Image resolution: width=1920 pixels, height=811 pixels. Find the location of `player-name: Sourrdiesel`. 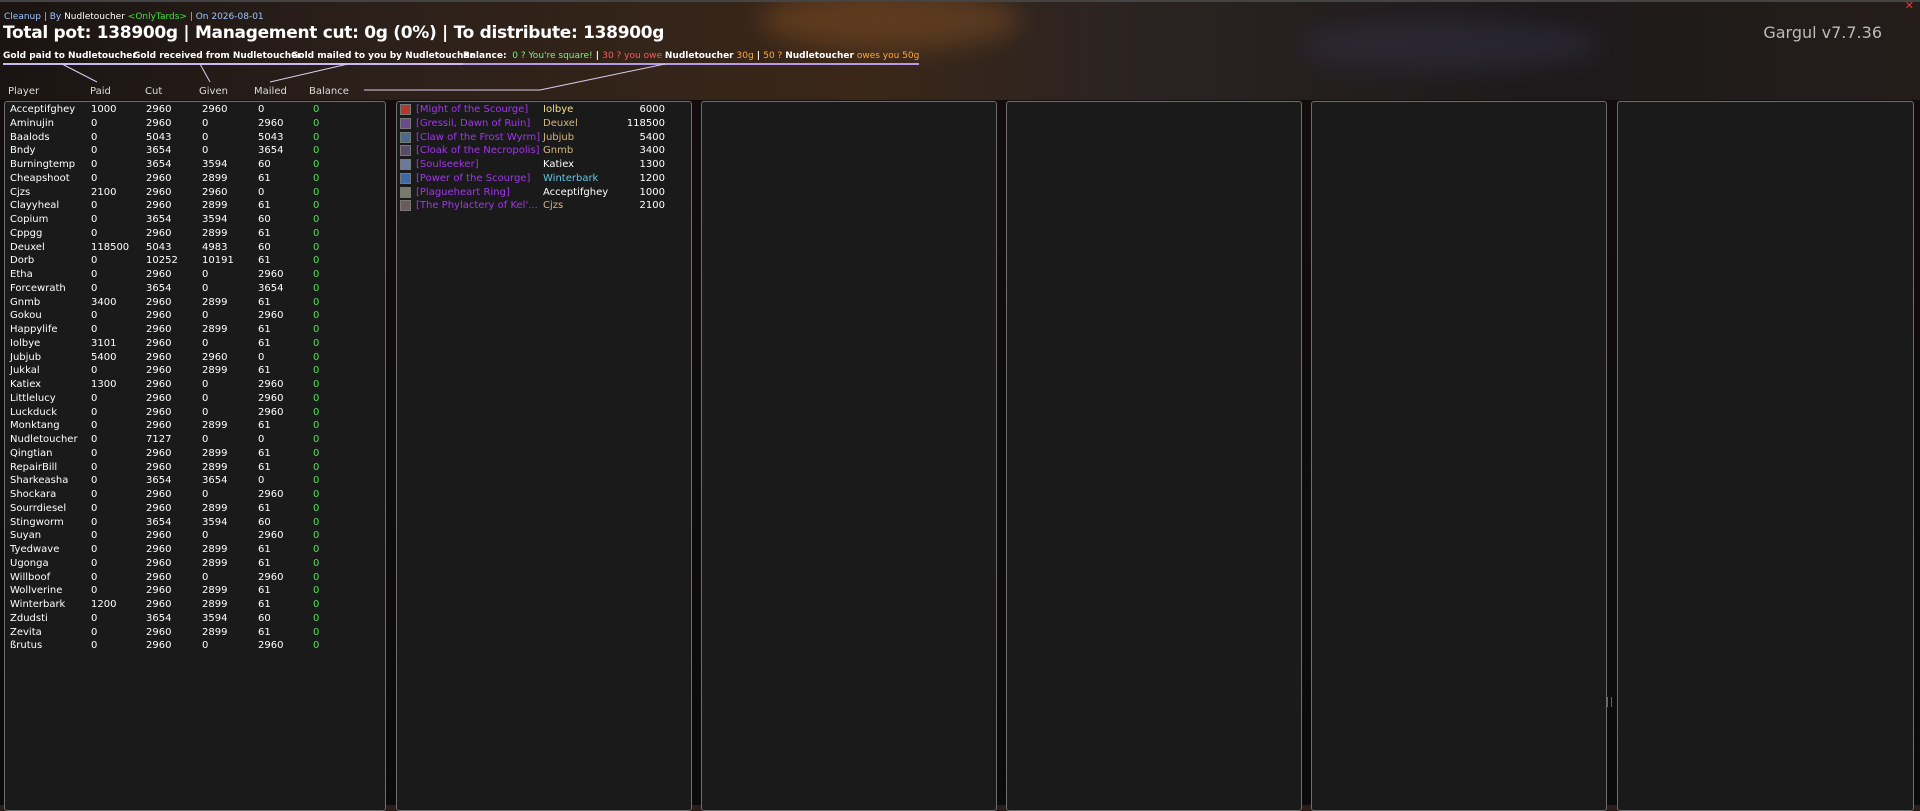

player-name: Sourrdiesel is located at coordinates (38, 508).